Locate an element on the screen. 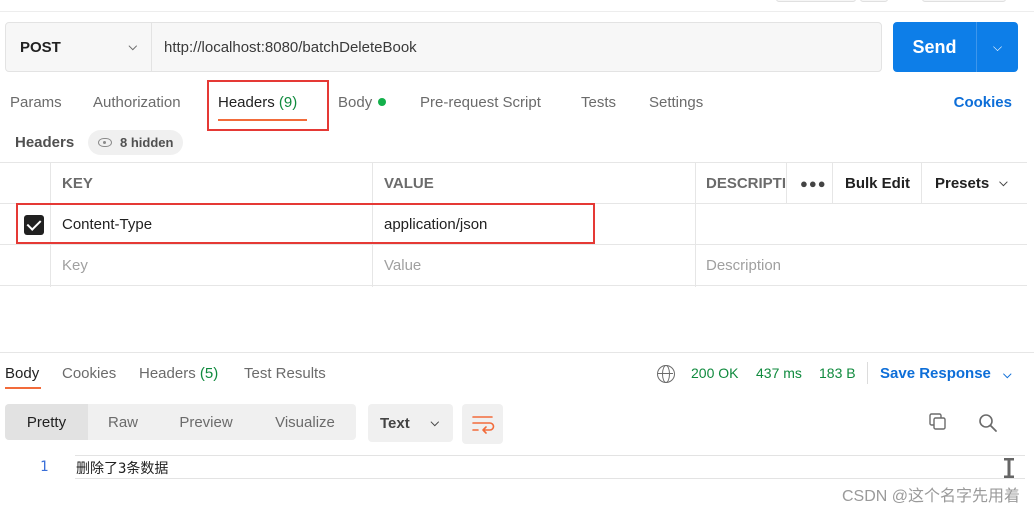 The height and width of the screenshot is (508, 1034). column-header-value: VALUE is located at coordinates (409, 183).